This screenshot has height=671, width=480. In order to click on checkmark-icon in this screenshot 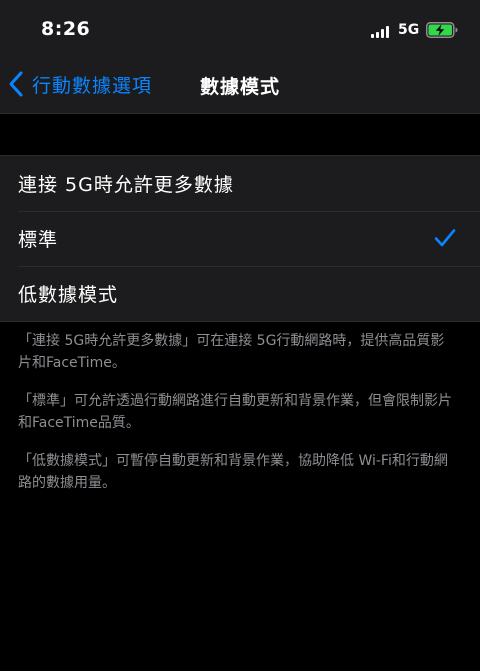, I will do `click(445, 238)`.